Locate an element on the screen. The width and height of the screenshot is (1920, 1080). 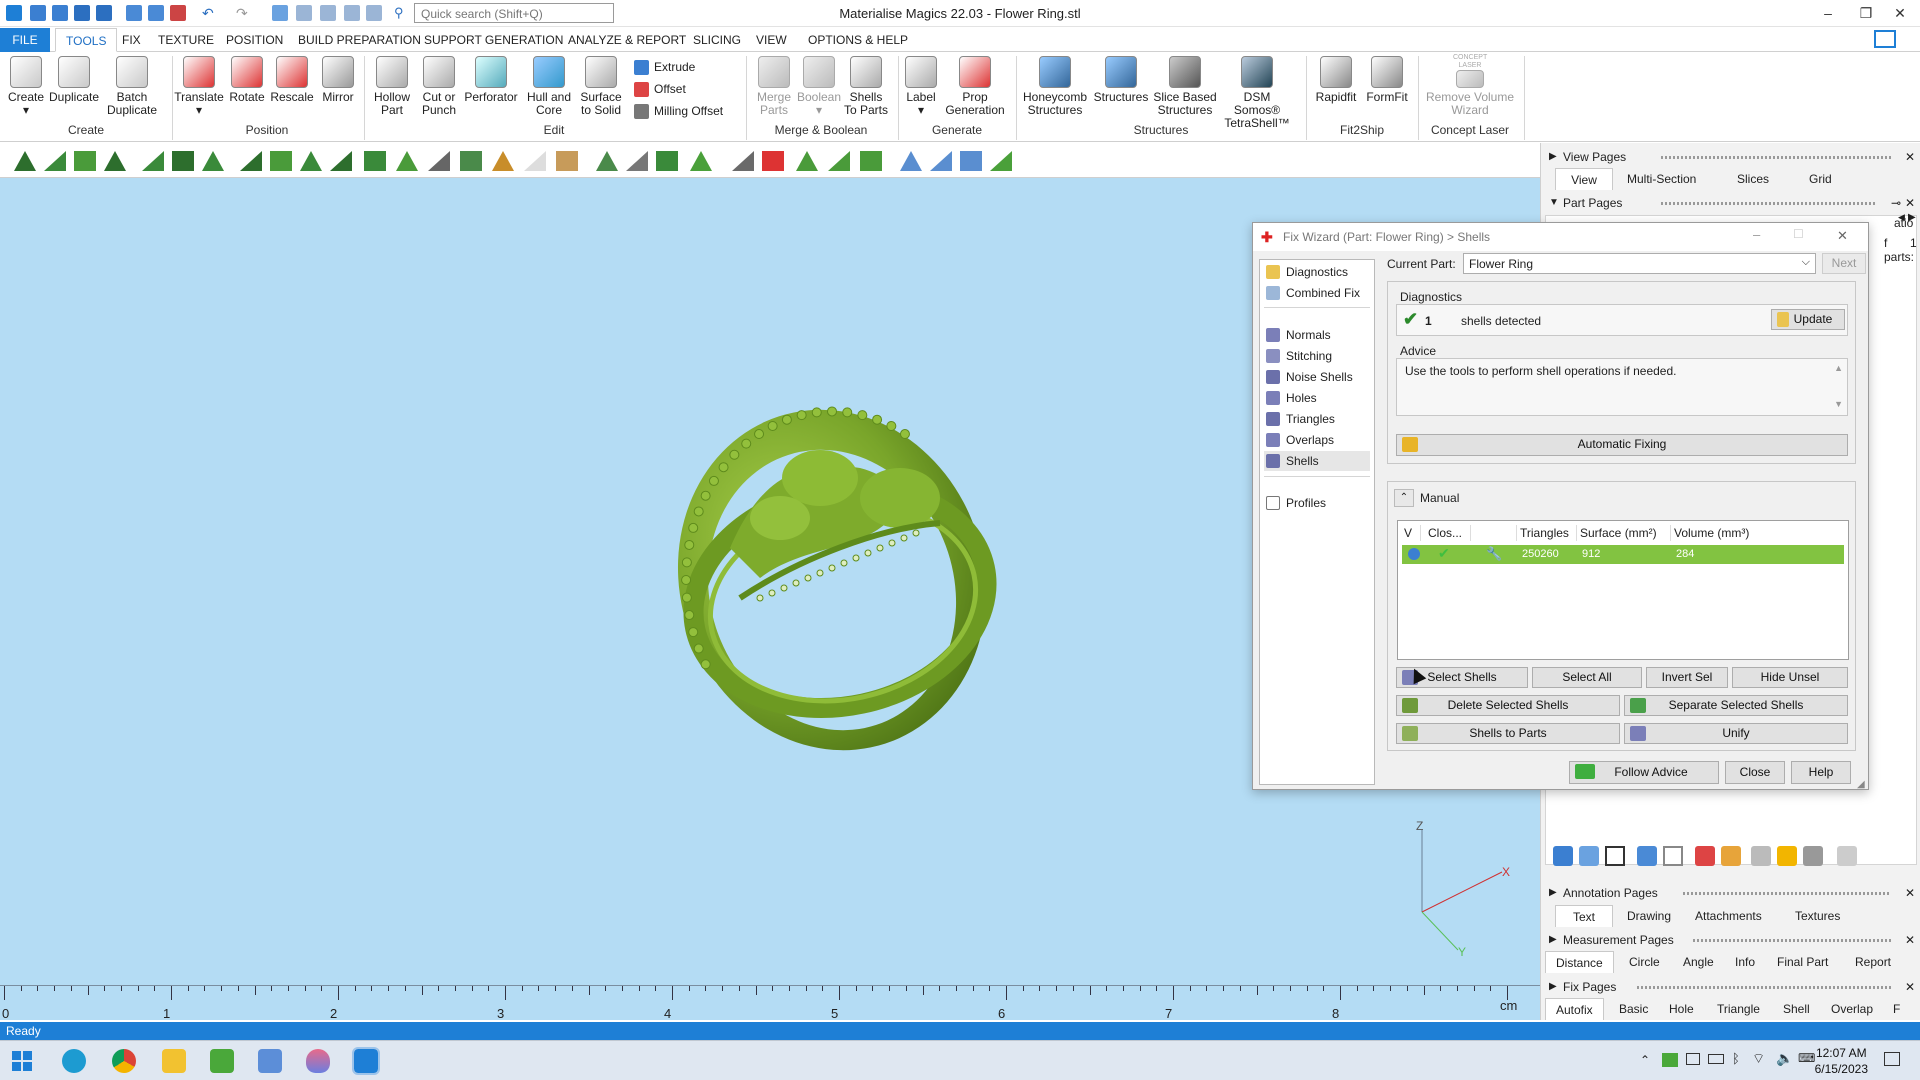
menu-tab-slicing: SLICING is located at coordinates (717, 40).